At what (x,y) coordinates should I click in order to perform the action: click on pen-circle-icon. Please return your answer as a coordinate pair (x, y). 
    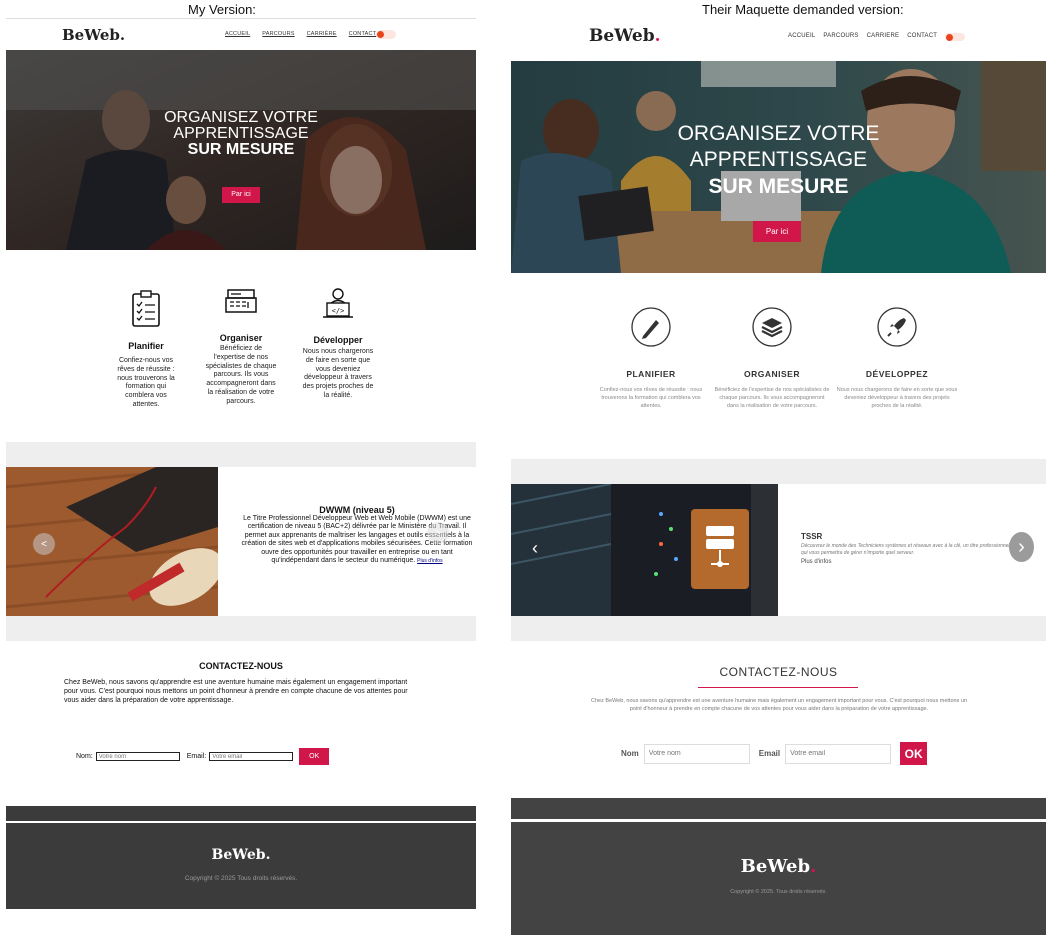
    Looking at the image, I should click on (651, 327).